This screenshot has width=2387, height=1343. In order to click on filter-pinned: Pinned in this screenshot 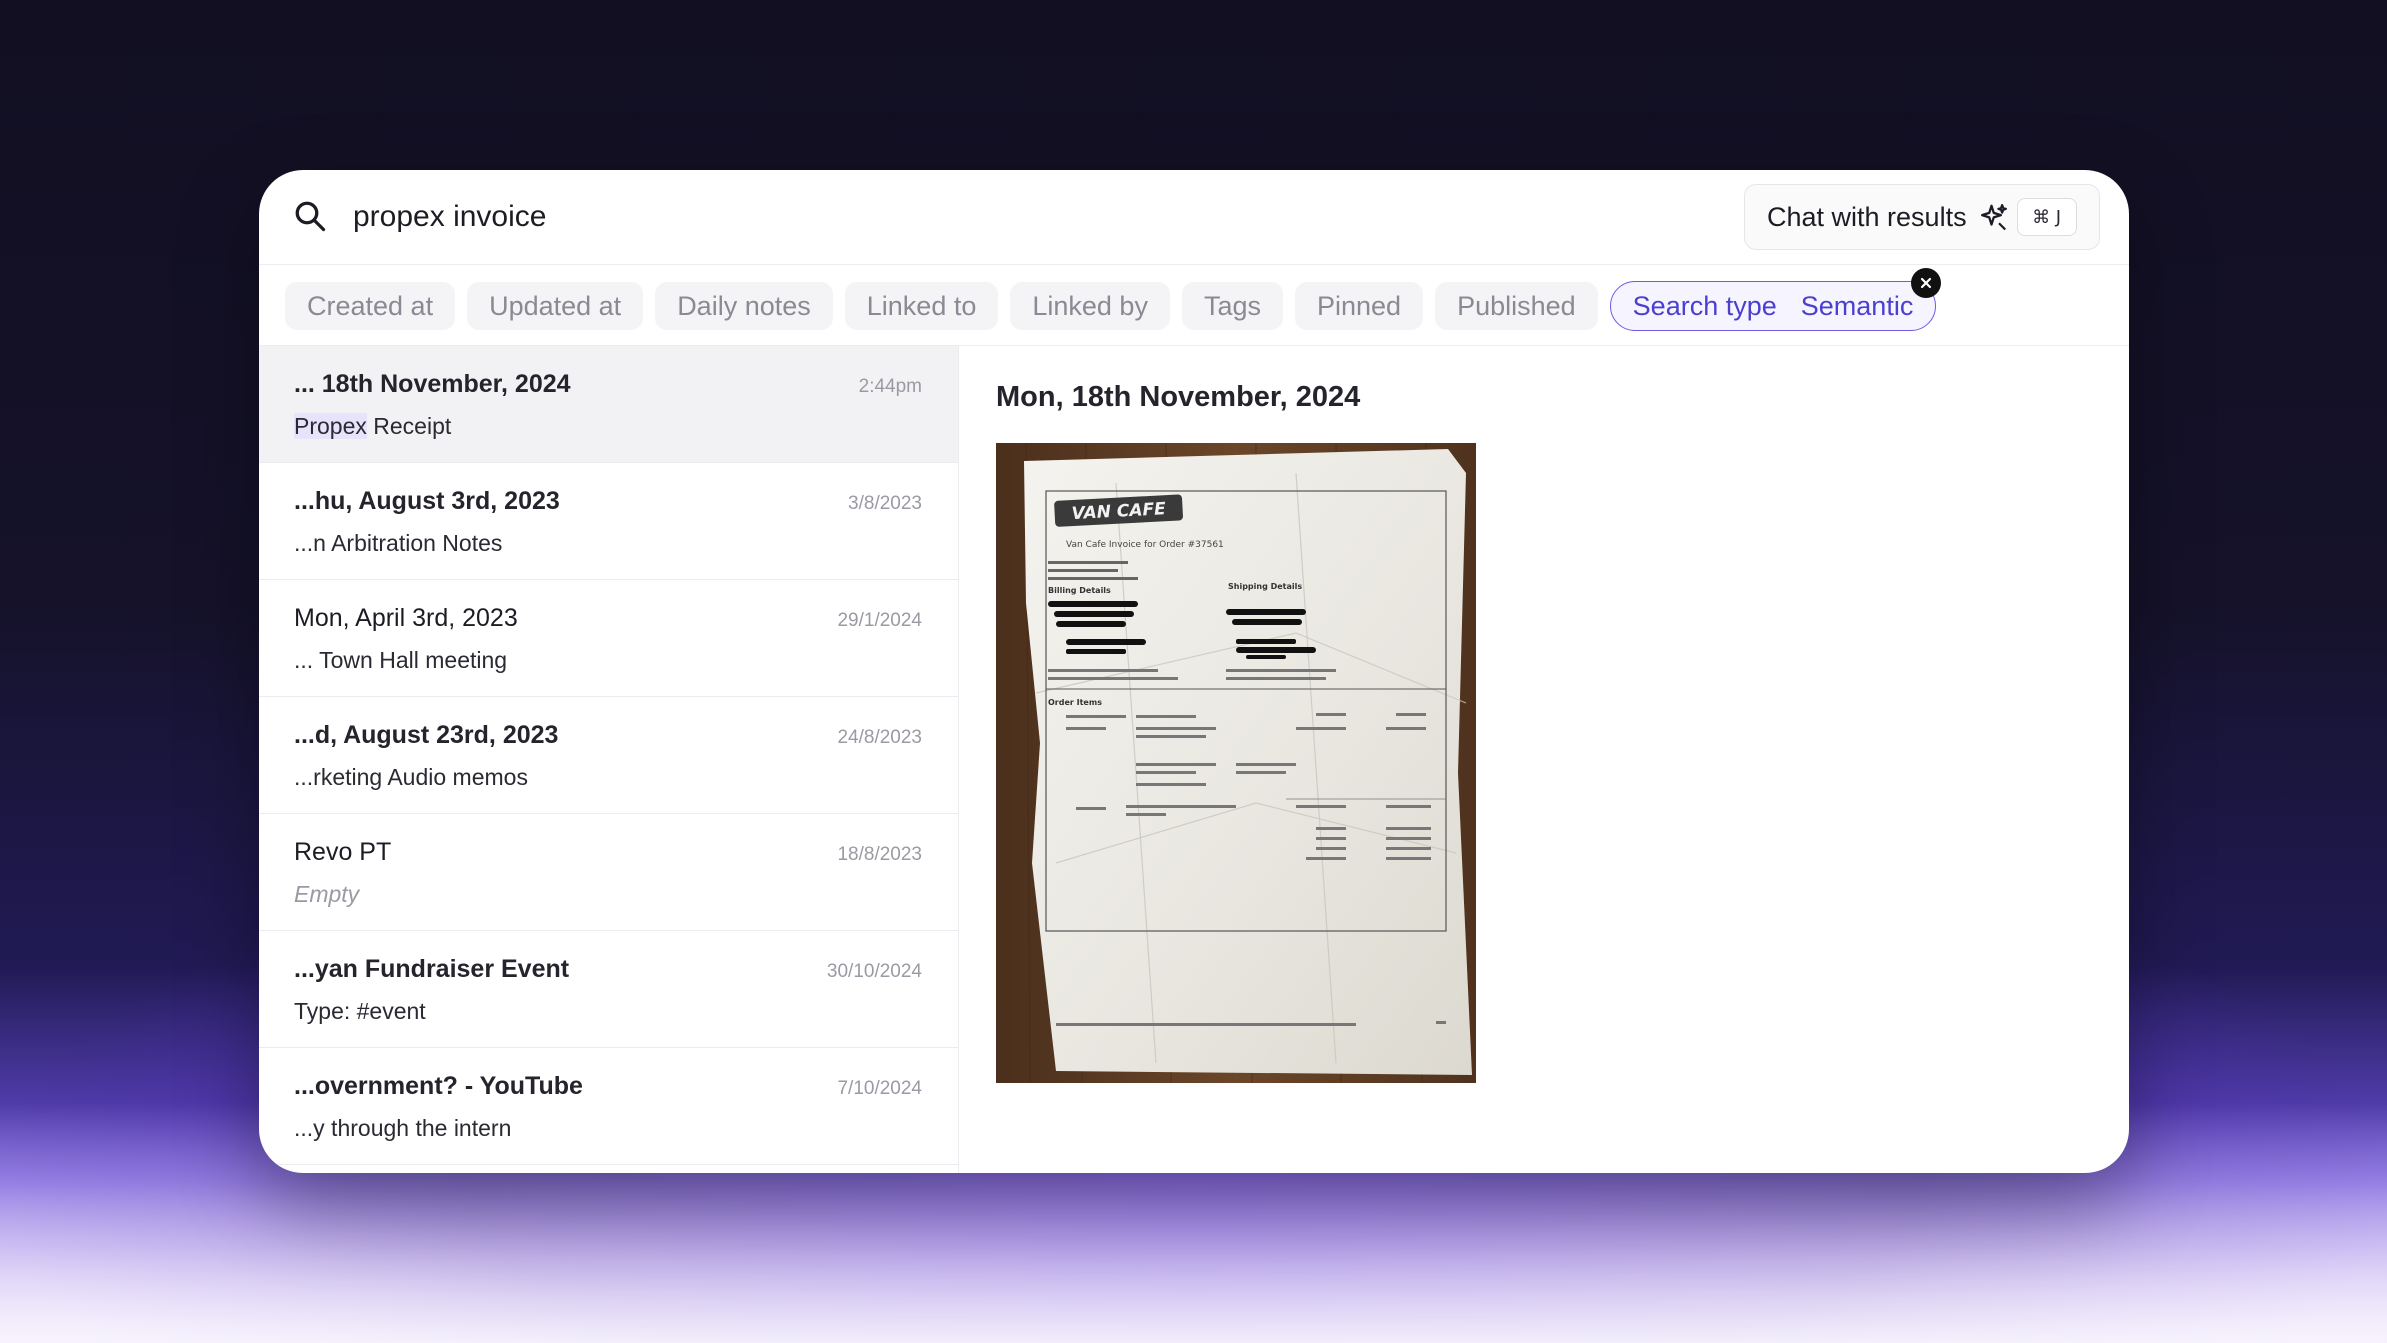, I will do `click(1359, 306)`.